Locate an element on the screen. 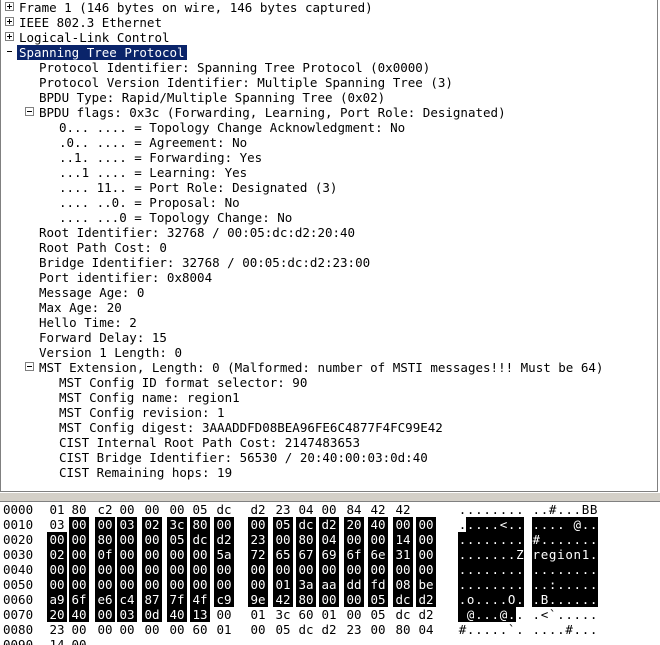  tree-row: .... ...0 = Topology Change: No is located at coordinates (329, 217).